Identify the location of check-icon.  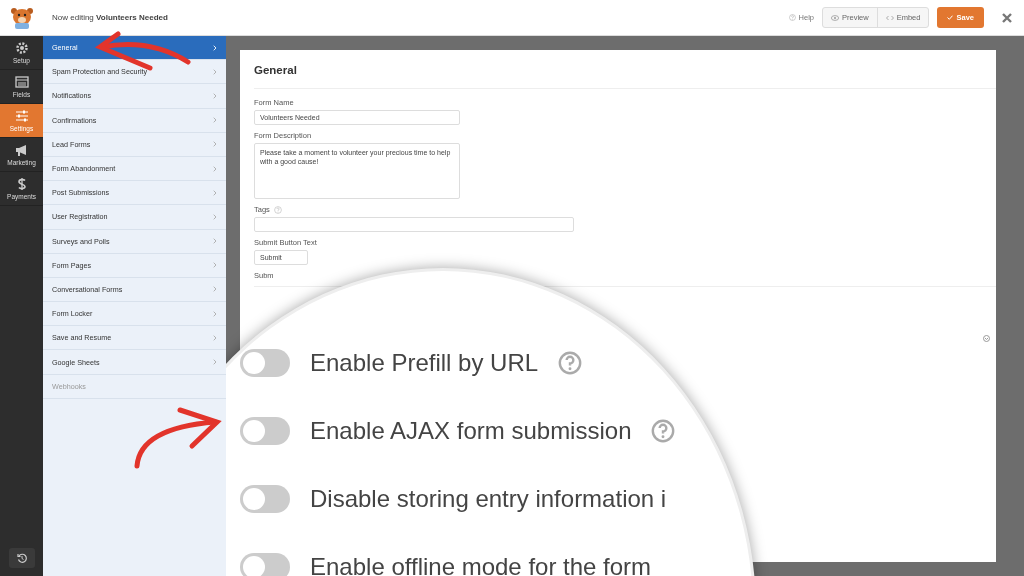
(950, 17).